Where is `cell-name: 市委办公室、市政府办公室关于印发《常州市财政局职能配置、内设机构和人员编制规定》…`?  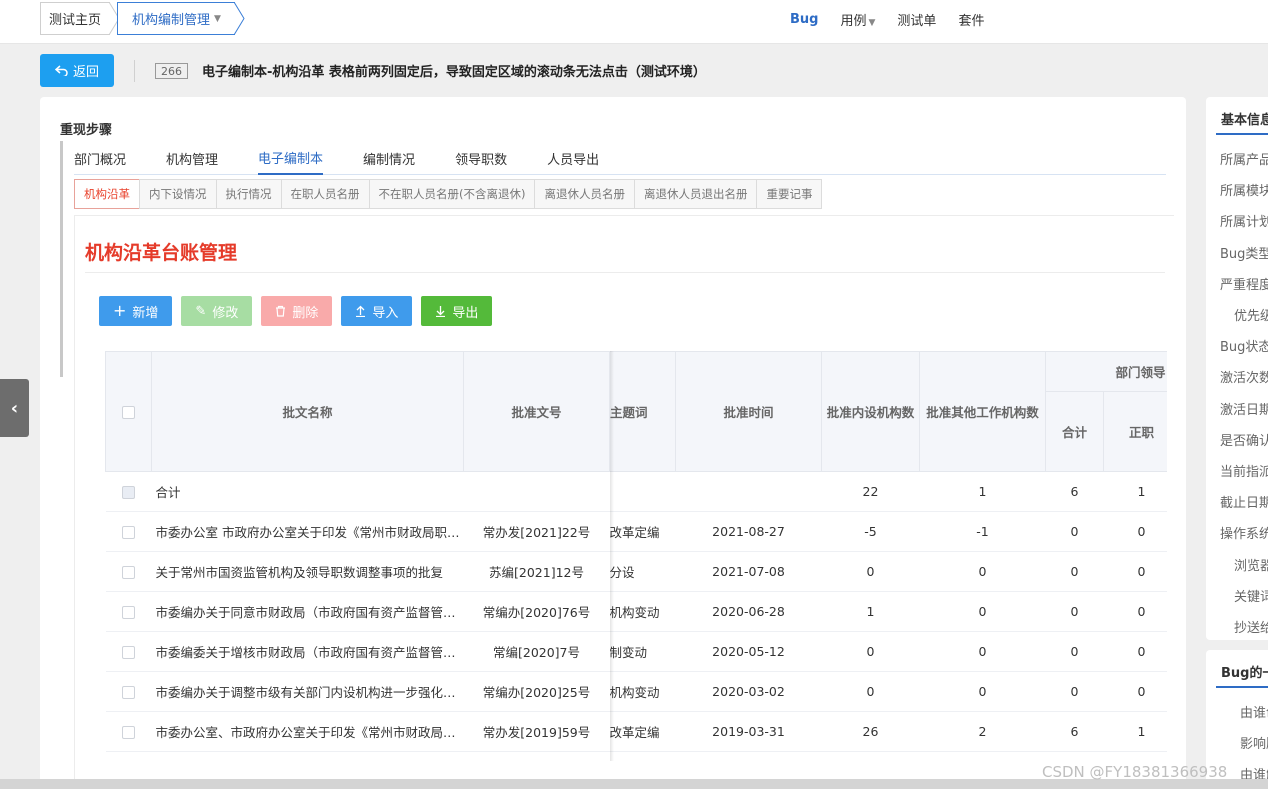 cell-name: 市委办公室、市政府办公室关于印发《常州市财政局职能配置、内设机构和人员编制规定》… is located at coordinates (307, 731).